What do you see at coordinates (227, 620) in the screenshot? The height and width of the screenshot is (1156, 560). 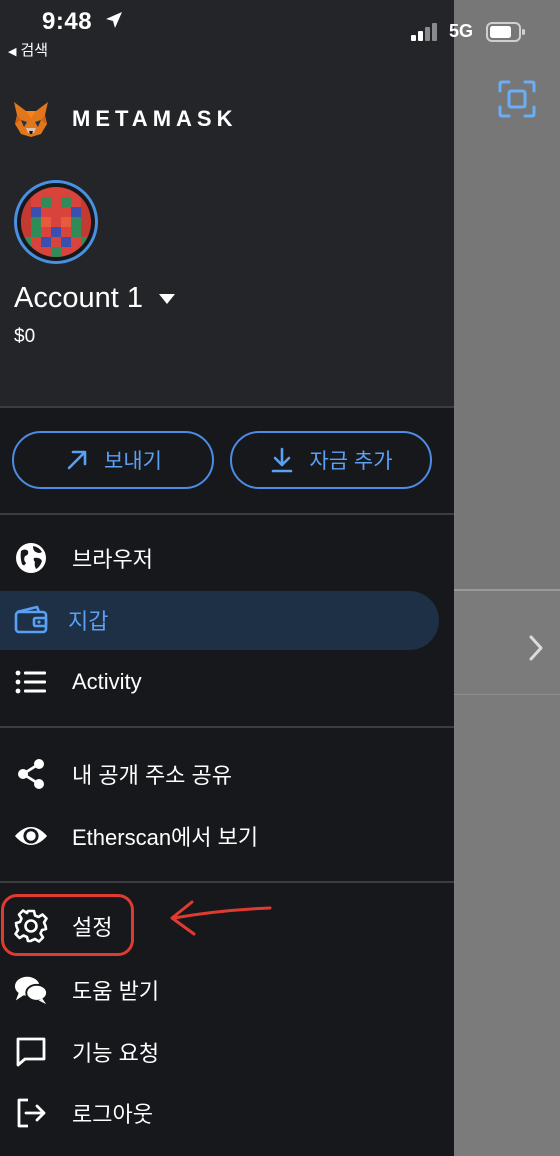 I see `menu-item-wallet: 지갑` at bounding box center [227, 620].